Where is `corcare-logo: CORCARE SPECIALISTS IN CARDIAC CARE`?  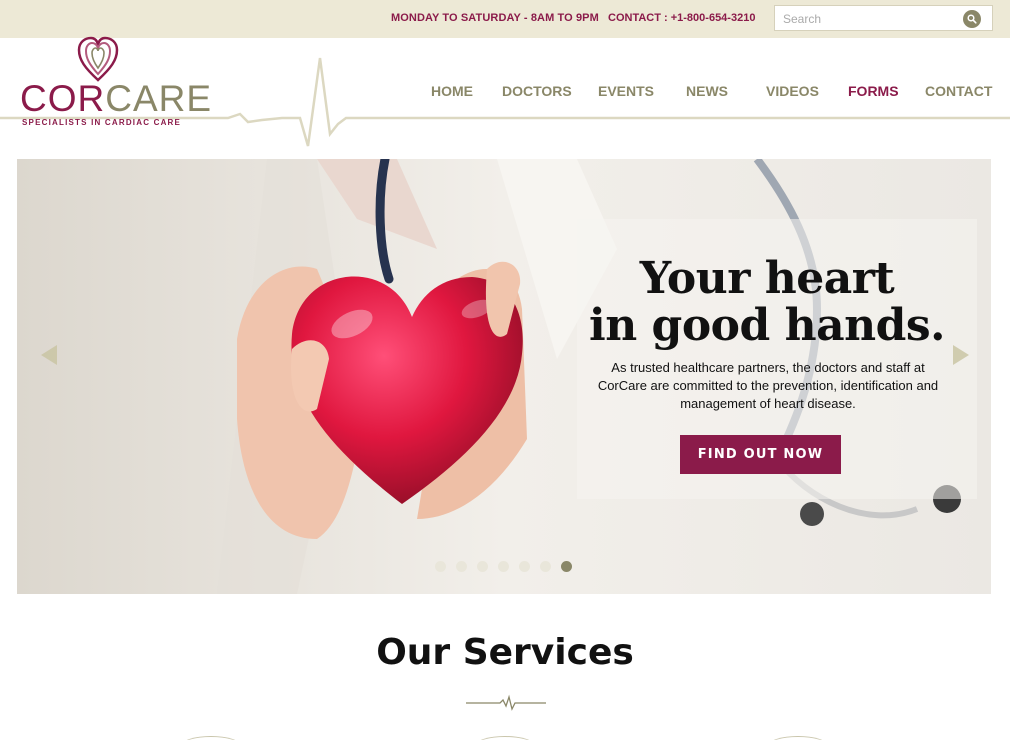 corcare-logo: CORCARE SPECIALISTS IN CARDIAC CARE is located at coordinates (115, 81).